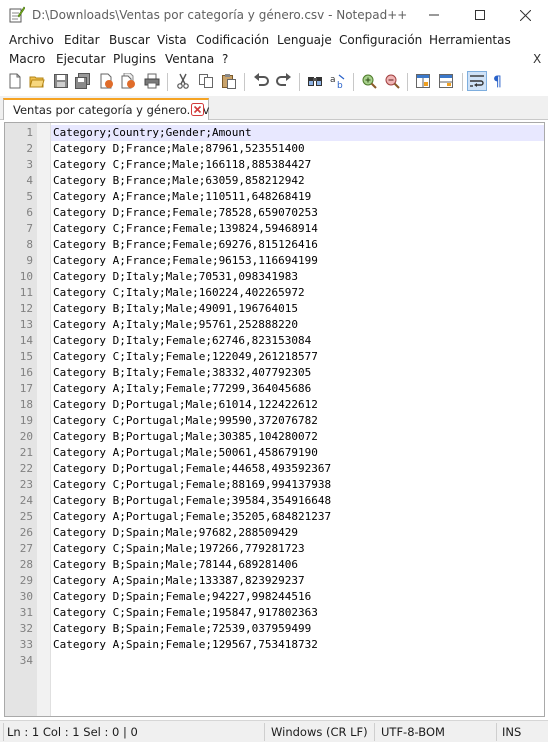  What do you see at coordinates (185, 244) in the screenshot?
I see `line-text: Category B;France;Female;69276,815126416` at bounding box center [185, 244].